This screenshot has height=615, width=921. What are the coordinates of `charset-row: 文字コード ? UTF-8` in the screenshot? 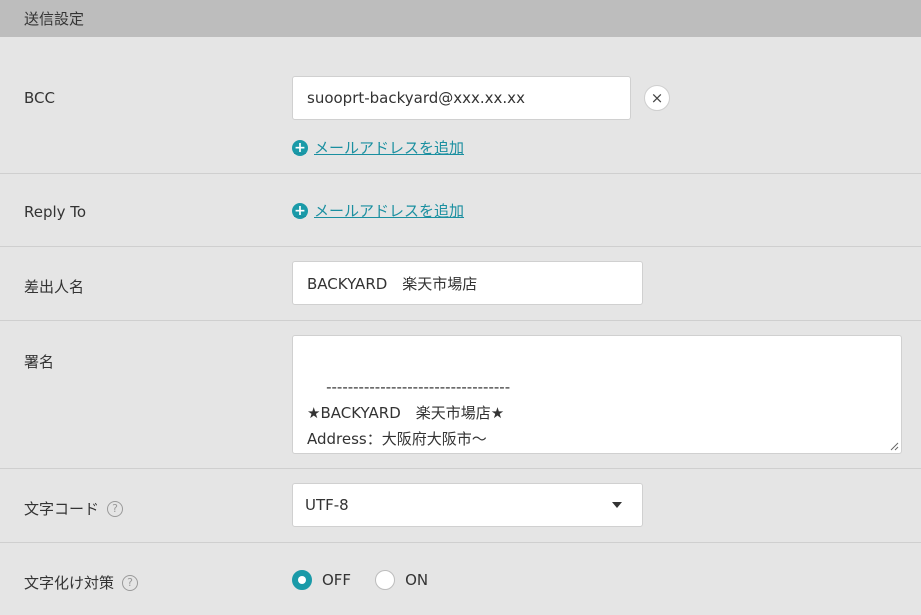 It's located at (460, 506).